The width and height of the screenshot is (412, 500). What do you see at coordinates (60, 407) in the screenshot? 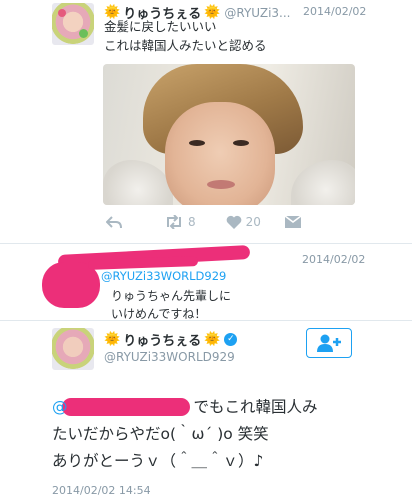
I see `mention-link: @` at bounding box center [60, 407].